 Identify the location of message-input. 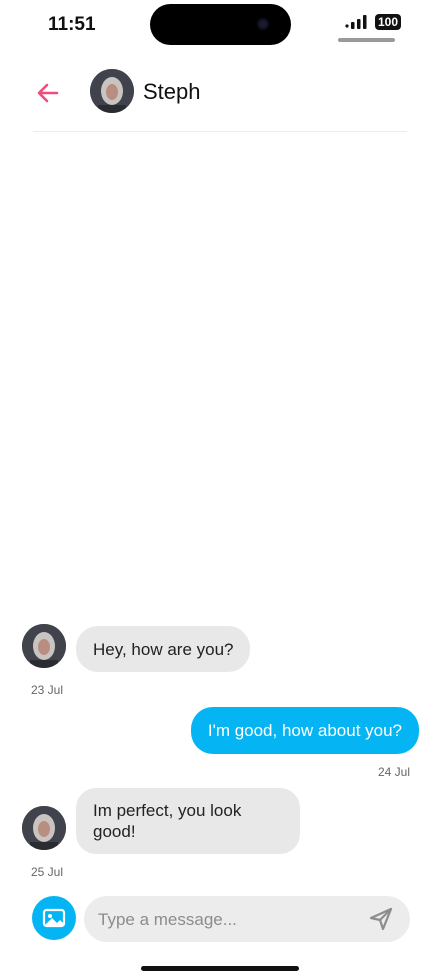
(228, 920).